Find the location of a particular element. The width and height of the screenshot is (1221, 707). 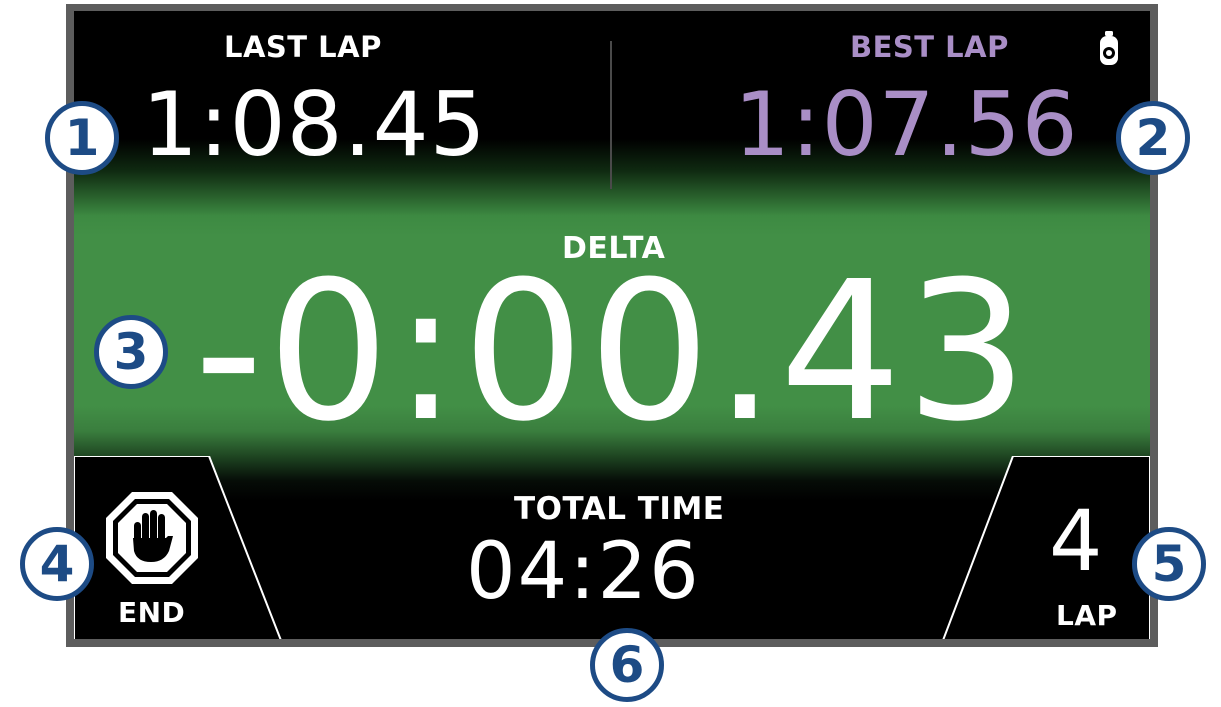

lap-count-label: LAP is located at coordinates (1087, 615).